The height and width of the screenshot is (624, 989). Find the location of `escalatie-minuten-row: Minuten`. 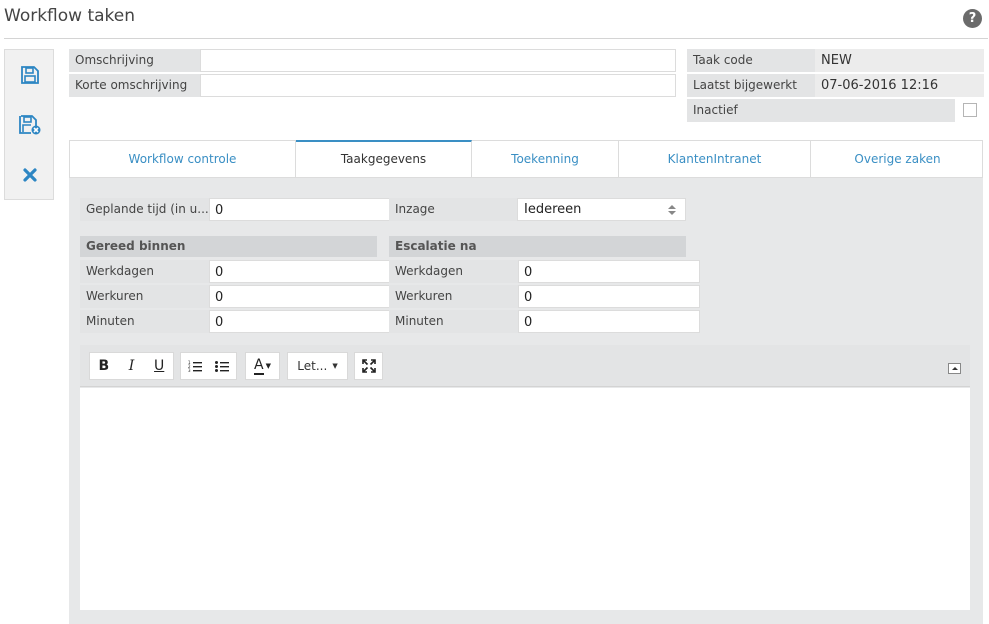

escalatie-minuten-row: Minuten is located at coordinates (544, 321).